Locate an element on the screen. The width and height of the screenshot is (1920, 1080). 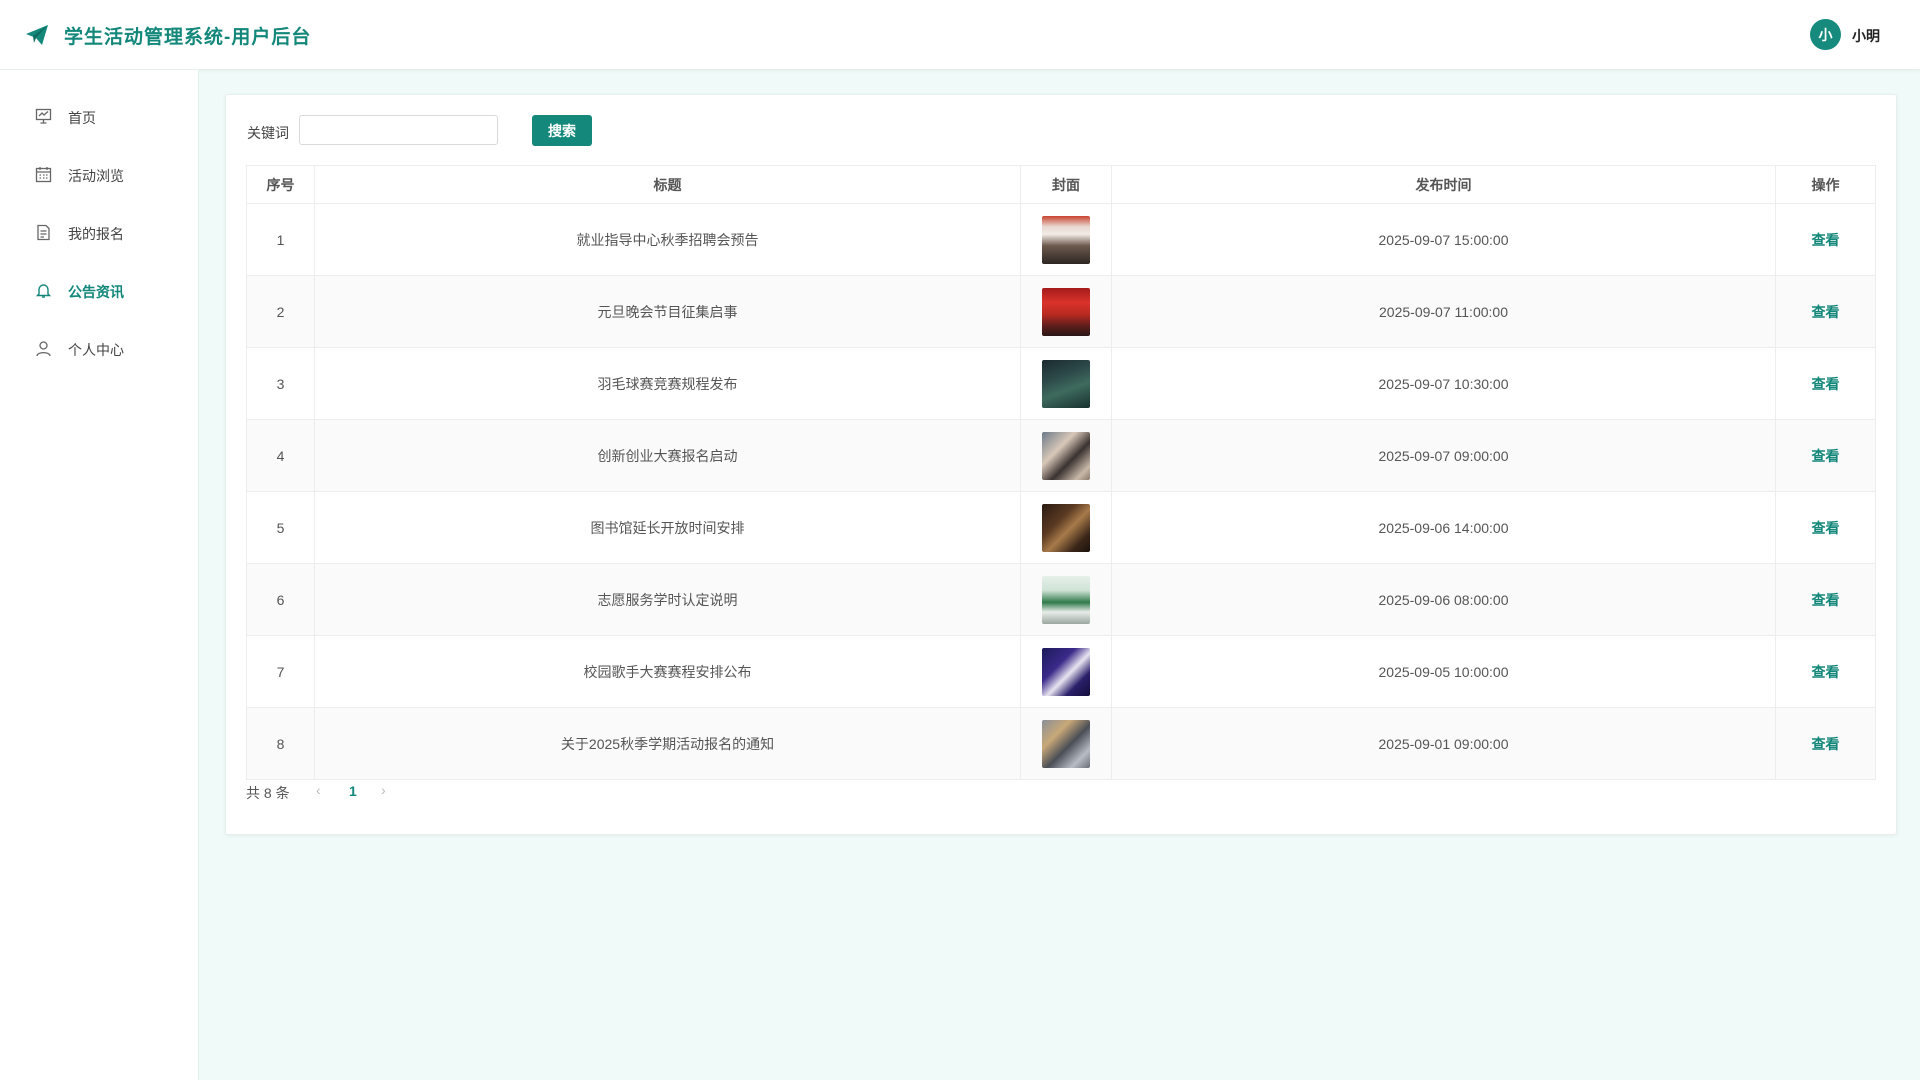
row-title: 志愿服务学时认定说明 is located at coordinates (667, 599).